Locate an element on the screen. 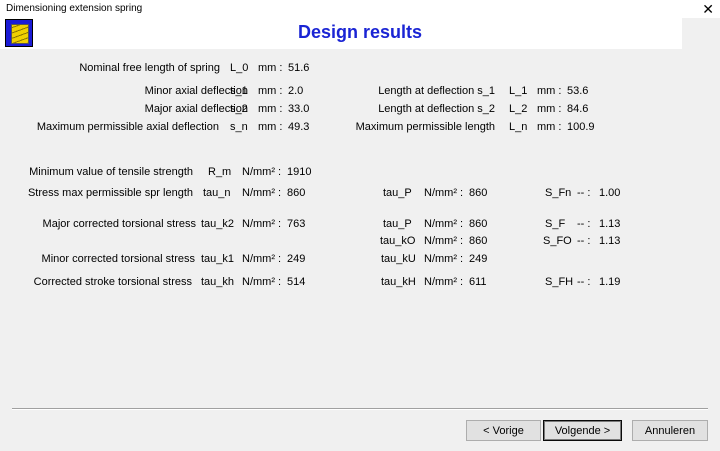  sn-label: Maximum permissible axial deflection is located at coordinates (127, 127).